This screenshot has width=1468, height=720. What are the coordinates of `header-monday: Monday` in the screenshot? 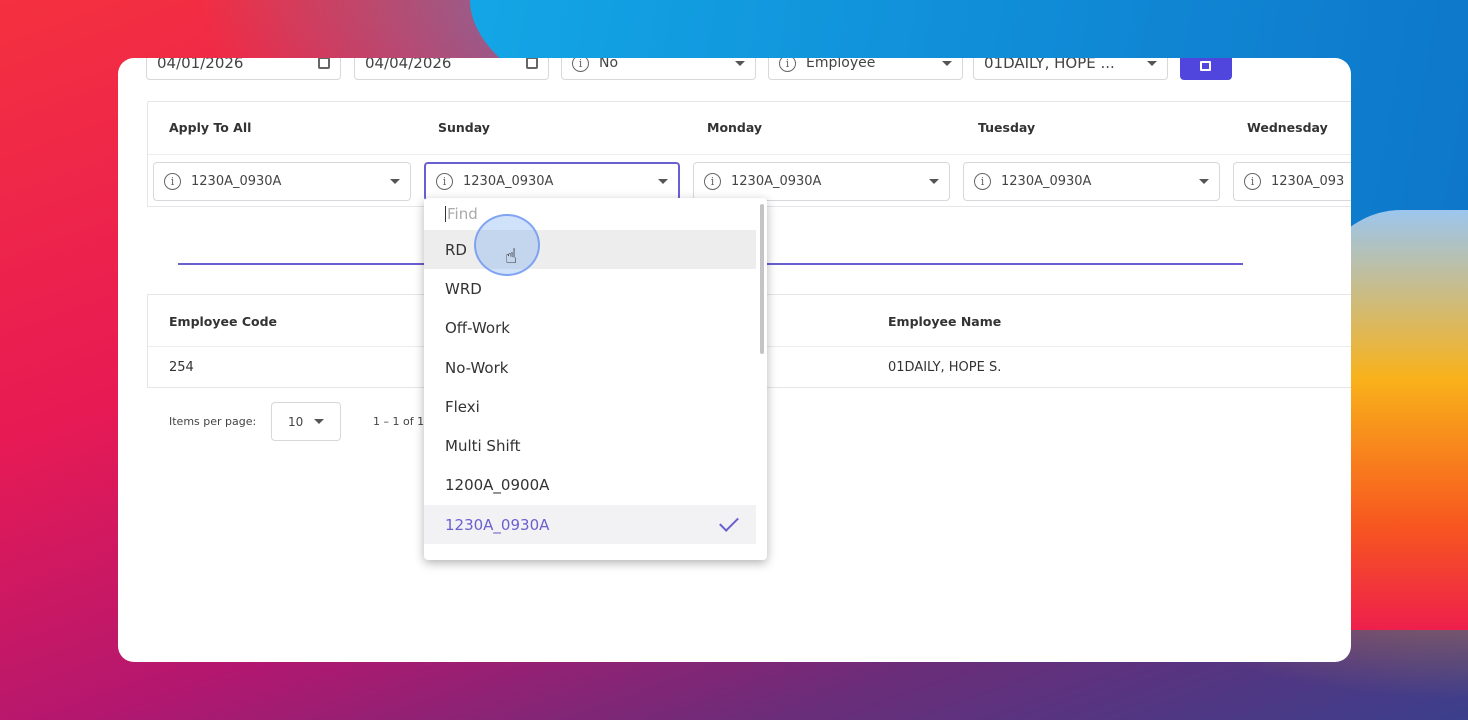 It's located at (735, 127).